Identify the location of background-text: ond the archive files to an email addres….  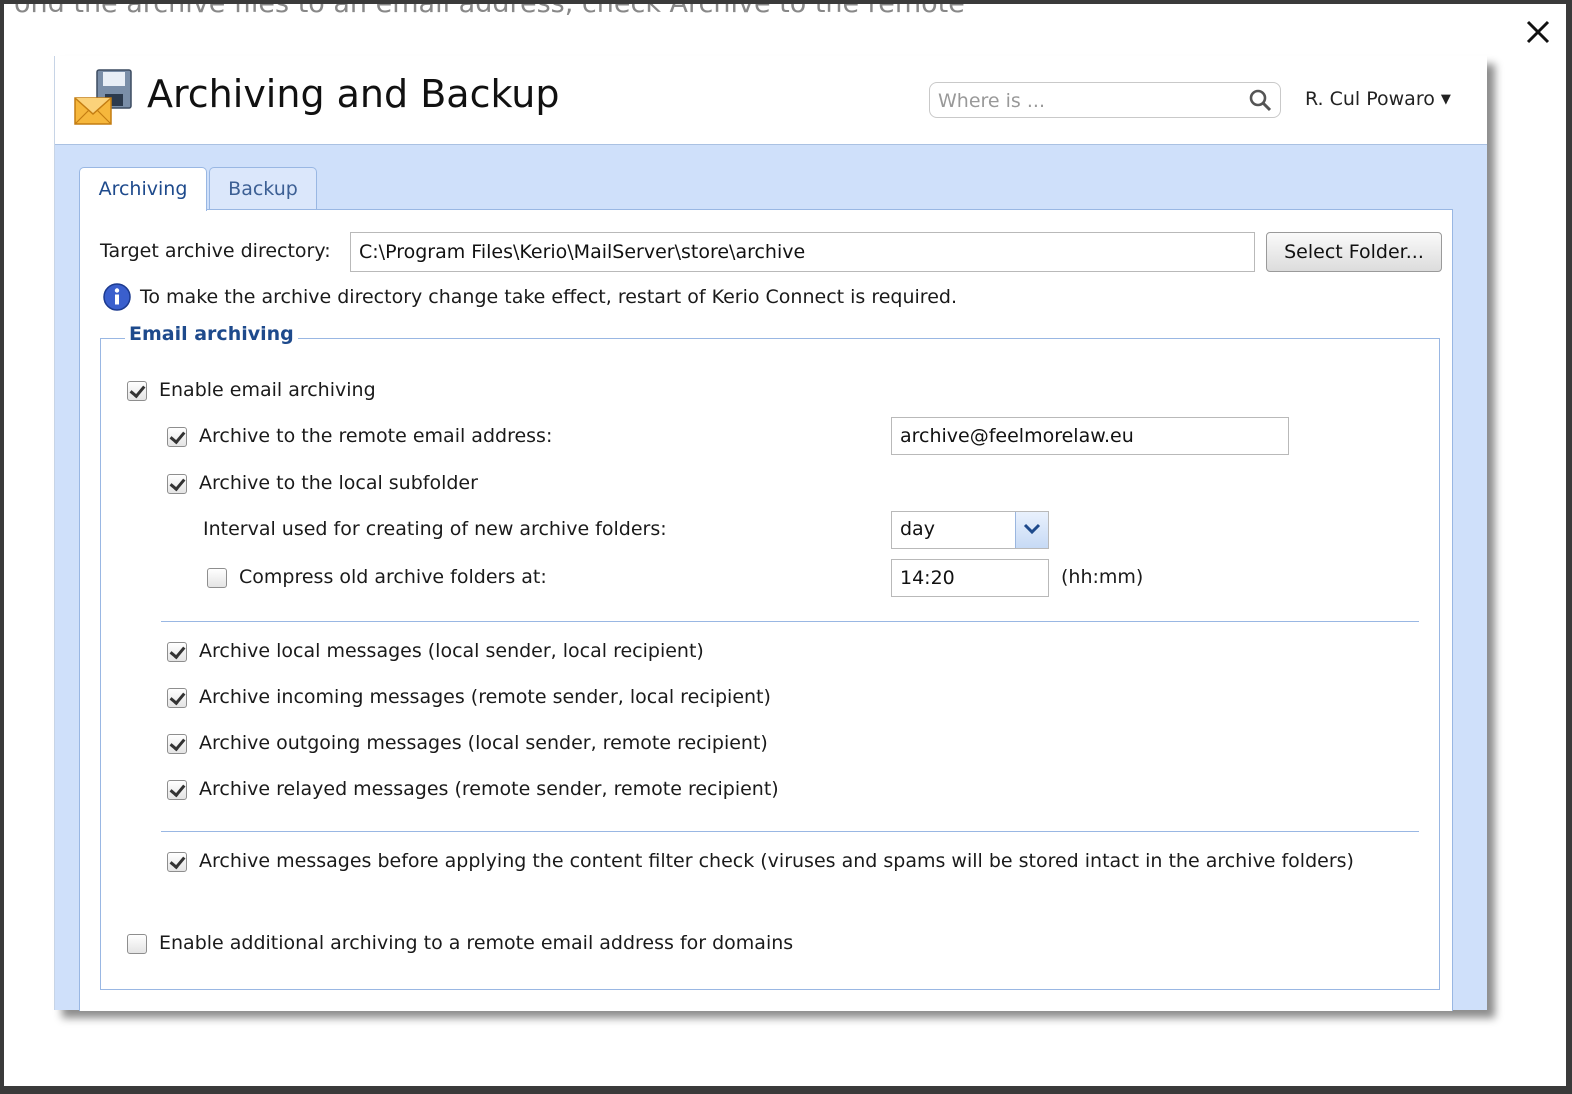
(489, 11).